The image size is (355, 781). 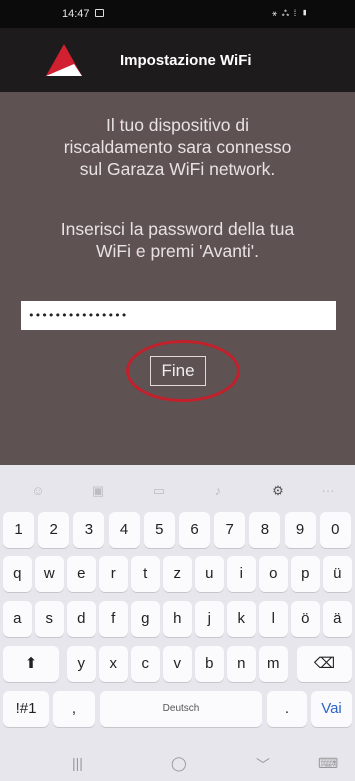 What do you see at coordinates (181, 709) in the screenshot?
I see `space-key: Deutsch` at bounding box center [181, 709].